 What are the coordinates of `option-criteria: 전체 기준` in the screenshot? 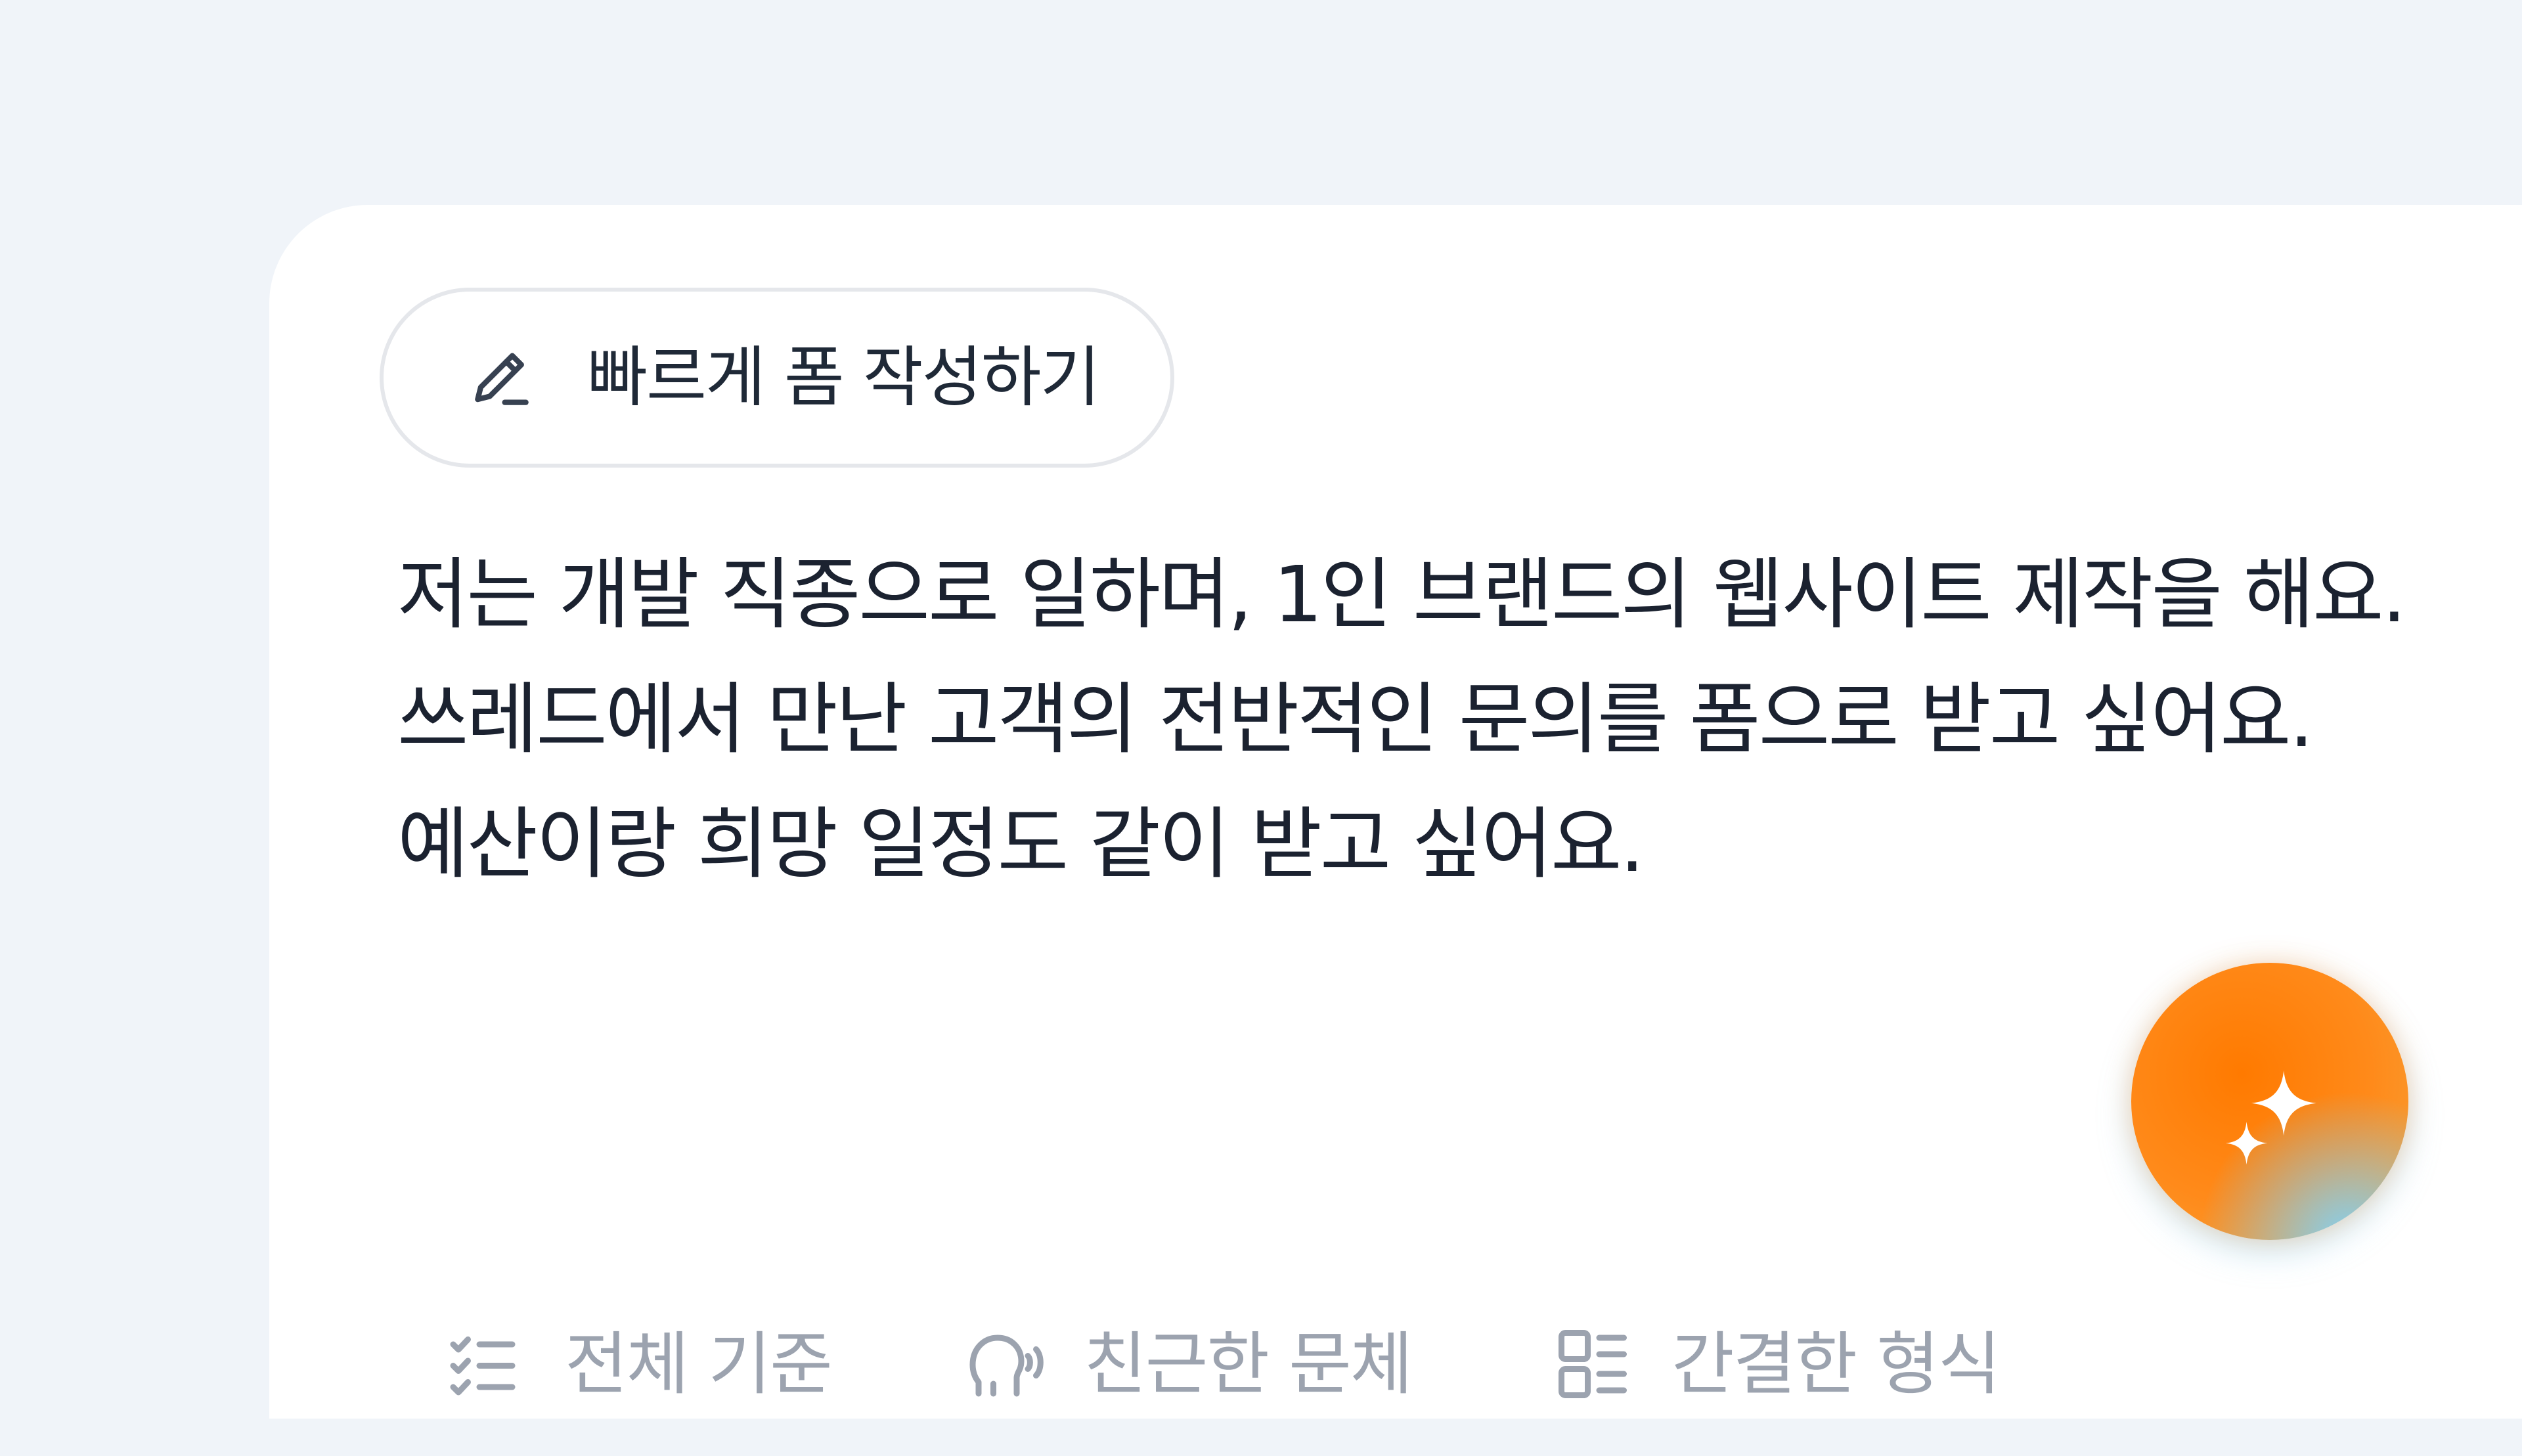 It's located at (638, 1390).